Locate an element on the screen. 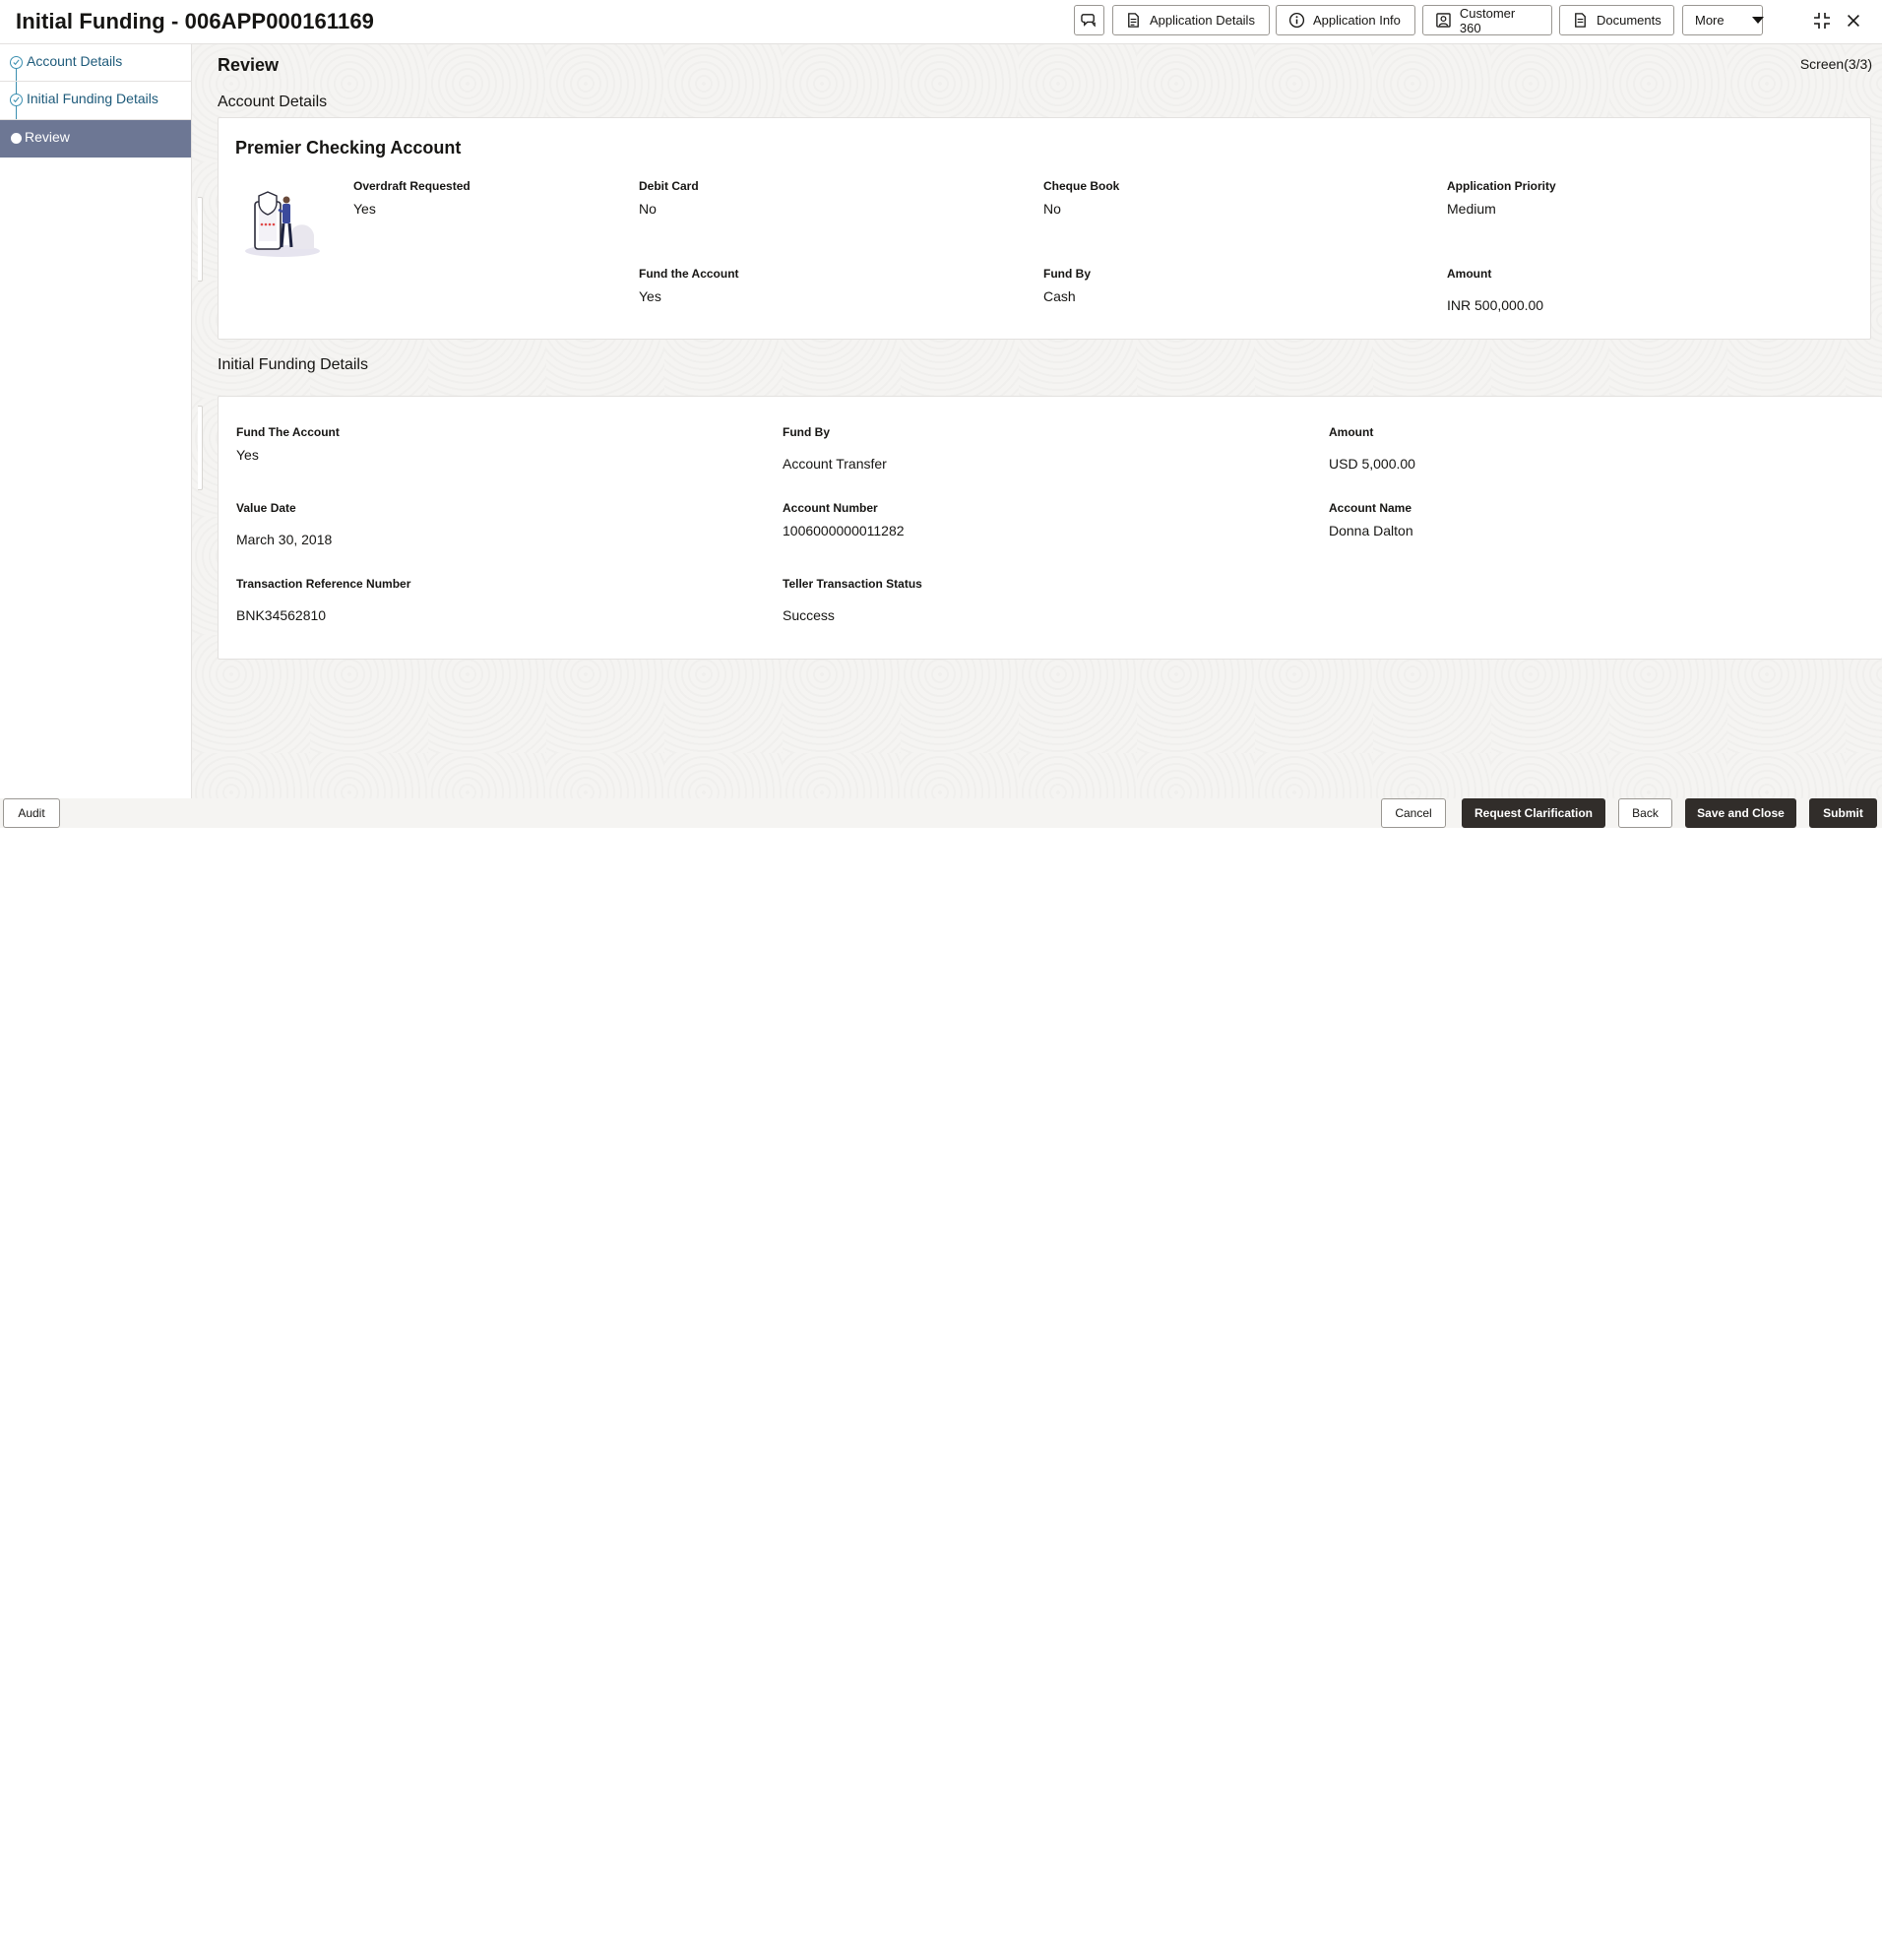  step-current-icon is located at coordinates (16, 138).